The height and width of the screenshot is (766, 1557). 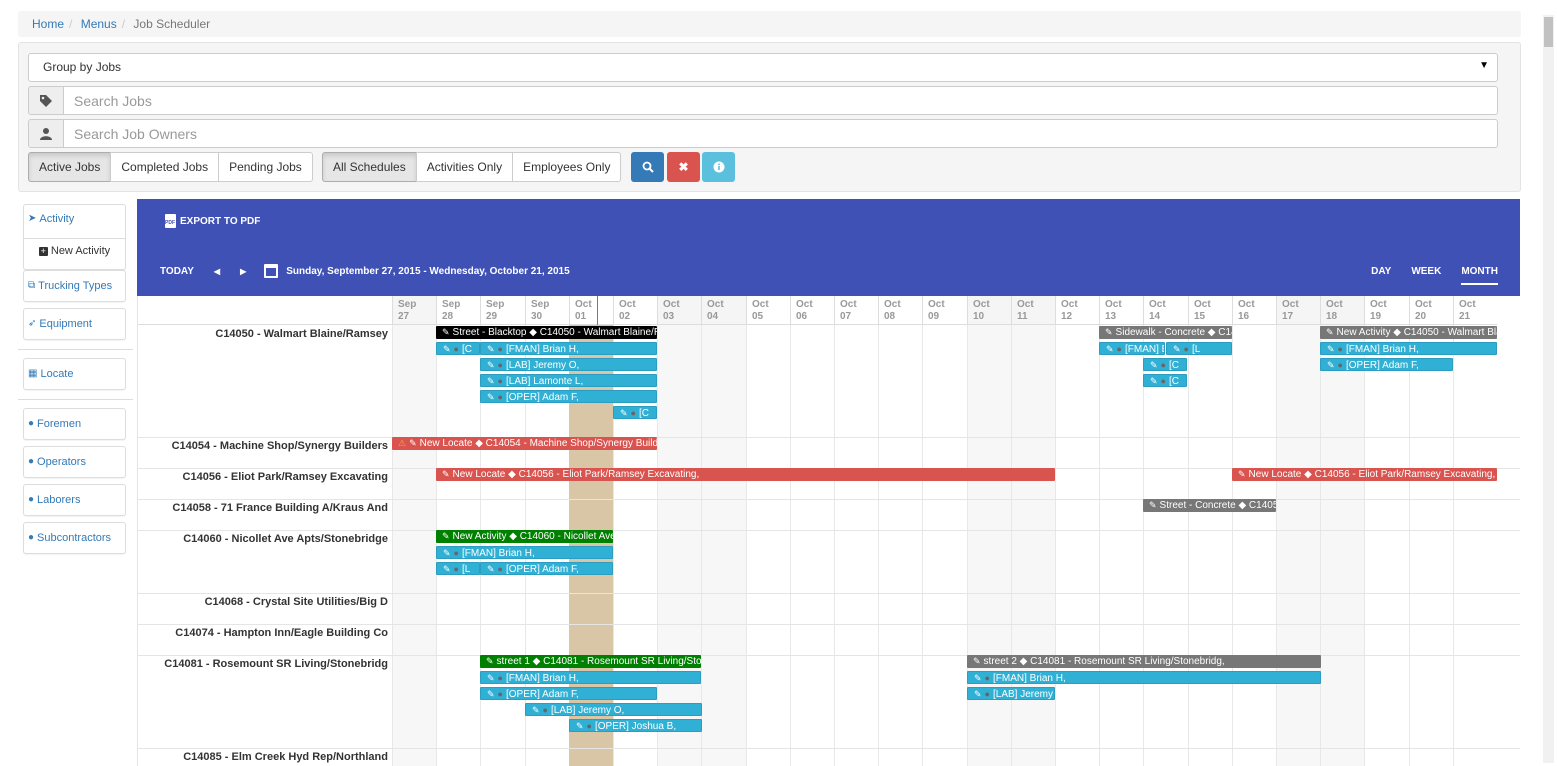 What do you see at coordinates (263, 334) in the screenshot?
I see `job-row-label: C14050 - Walmart Blaine/Ramsey` at bounding box center [263, 334].